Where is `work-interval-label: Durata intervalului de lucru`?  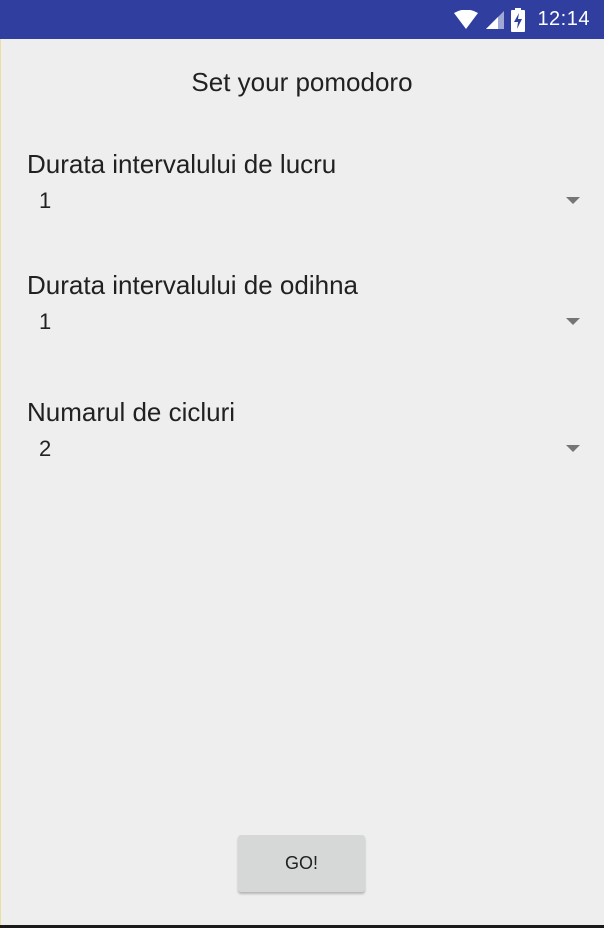
work-interval-label: Durata intervalului de lucru is located at coordinates (182, 164).